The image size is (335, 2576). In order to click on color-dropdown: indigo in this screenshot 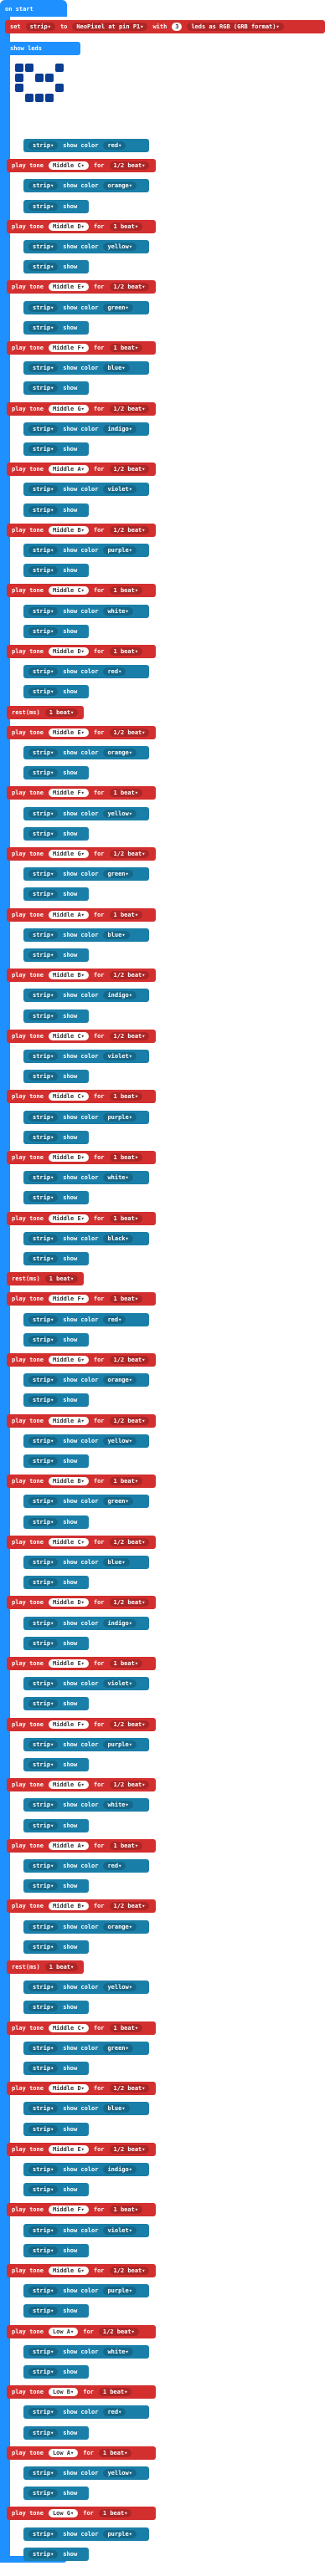, I will do `click(120, 1623)`.